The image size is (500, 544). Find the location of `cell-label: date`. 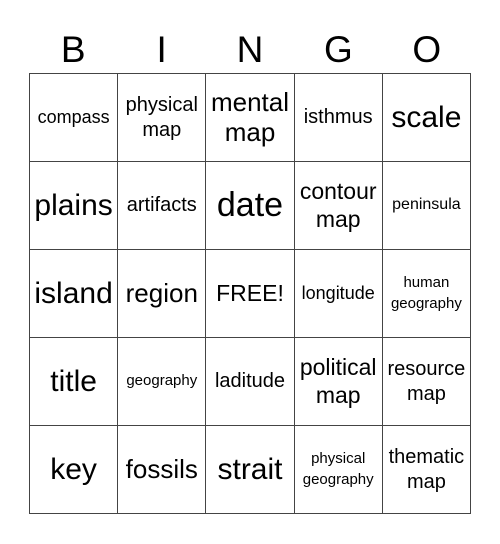

cell-label: date is located at coordinates (250, 204).